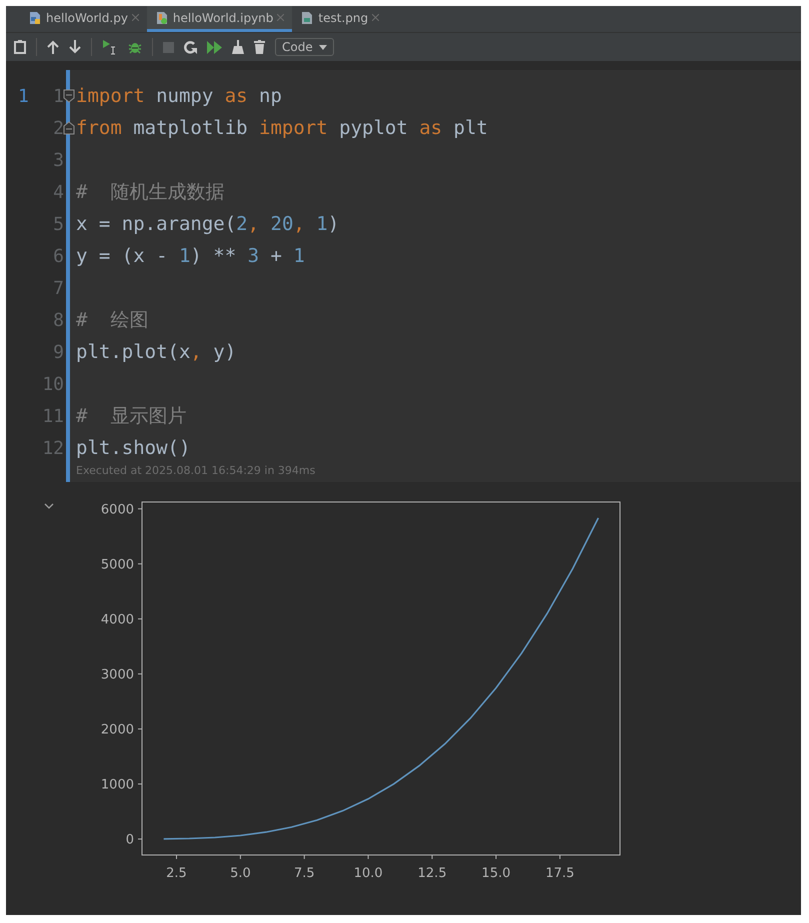  Describe the element at coordinates (259, 47) in the screenshot. I see `trash-icon` at that location.